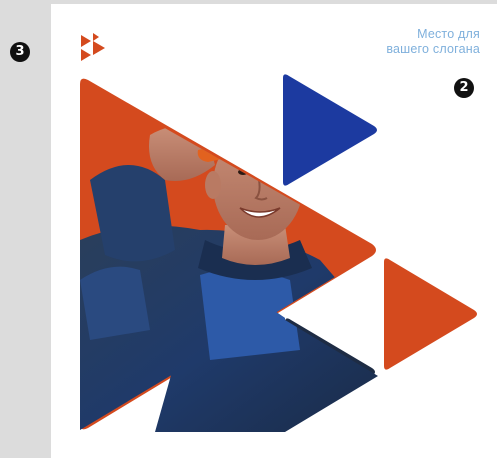 Image resolution: width=497 pixels, height=458 pixels. What do you see at coordinates (448, 34) in the screenshot?
I see `slogan-line-1: Место для` at bounding box center [448, 34].